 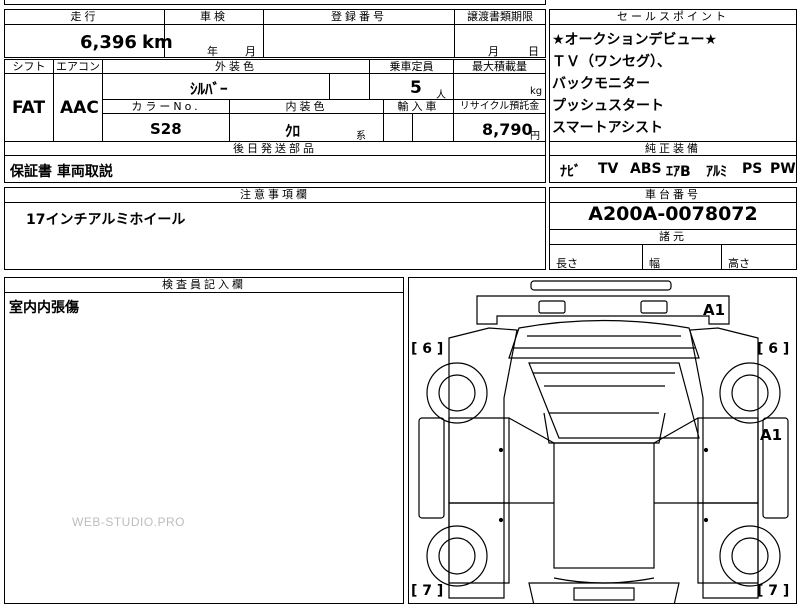 What do you see at coordinates (29, 108) in the screenshot?
I see `shift-value: FAT` at bounding box center [29, 108].